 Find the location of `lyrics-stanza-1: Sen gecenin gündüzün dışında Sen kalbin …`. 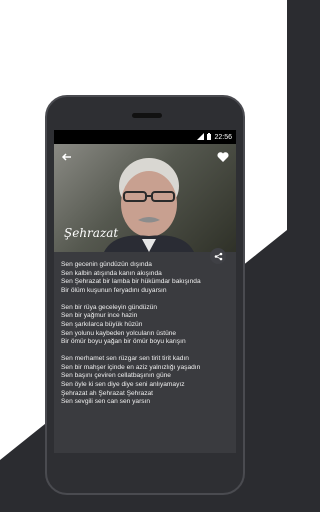

lyrics-stanza-1: Sen gecenin gündüzün dışında Sen kalbin … is located at coordinates (147, 278).